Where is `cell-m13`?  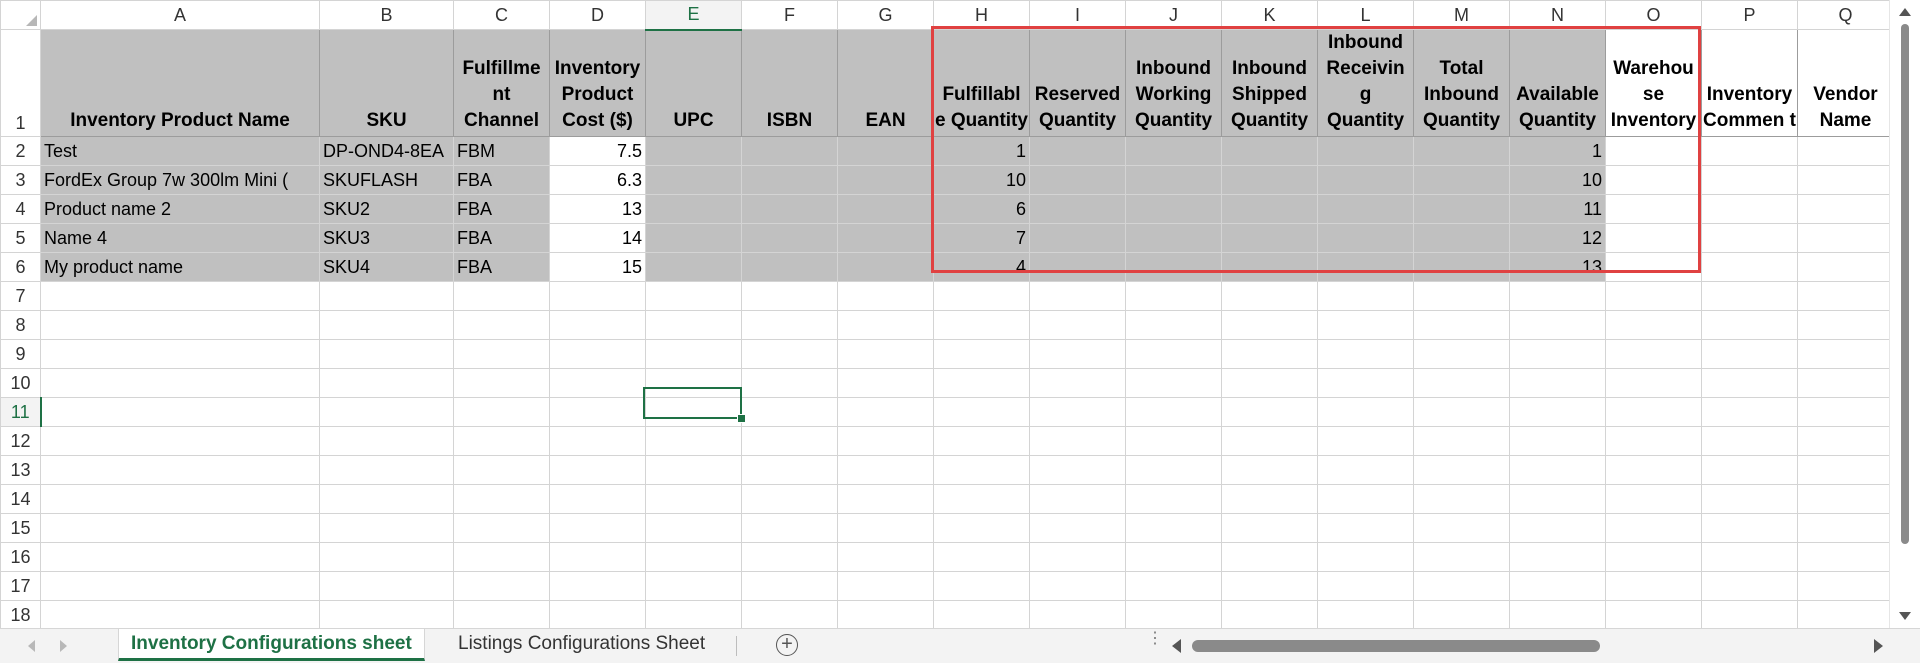 cell-m13 is located at coordinates (1461, 470).